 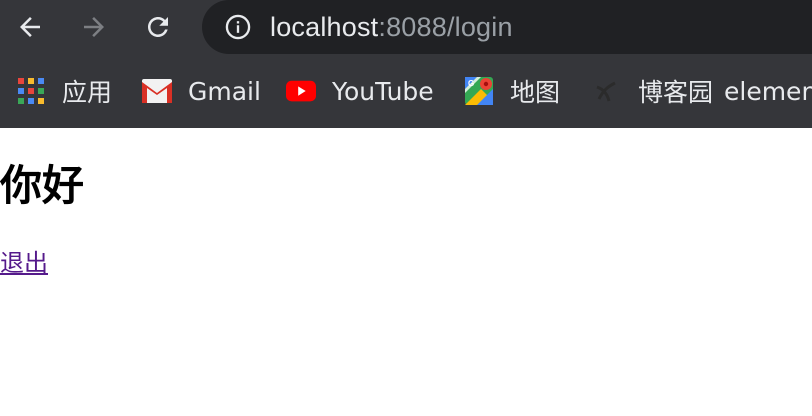 What do you see at coordinates (324, 27) in the screenshot?
I see `url-host: localhost` at bounding box center [324, 27].